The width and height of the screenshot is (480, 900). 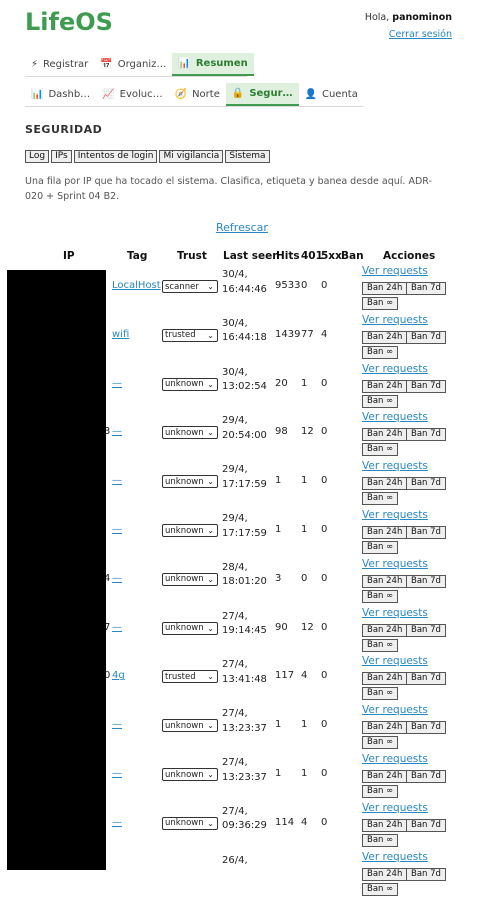 I want to click on trust-value: unknown, so click(x=184, y=628).